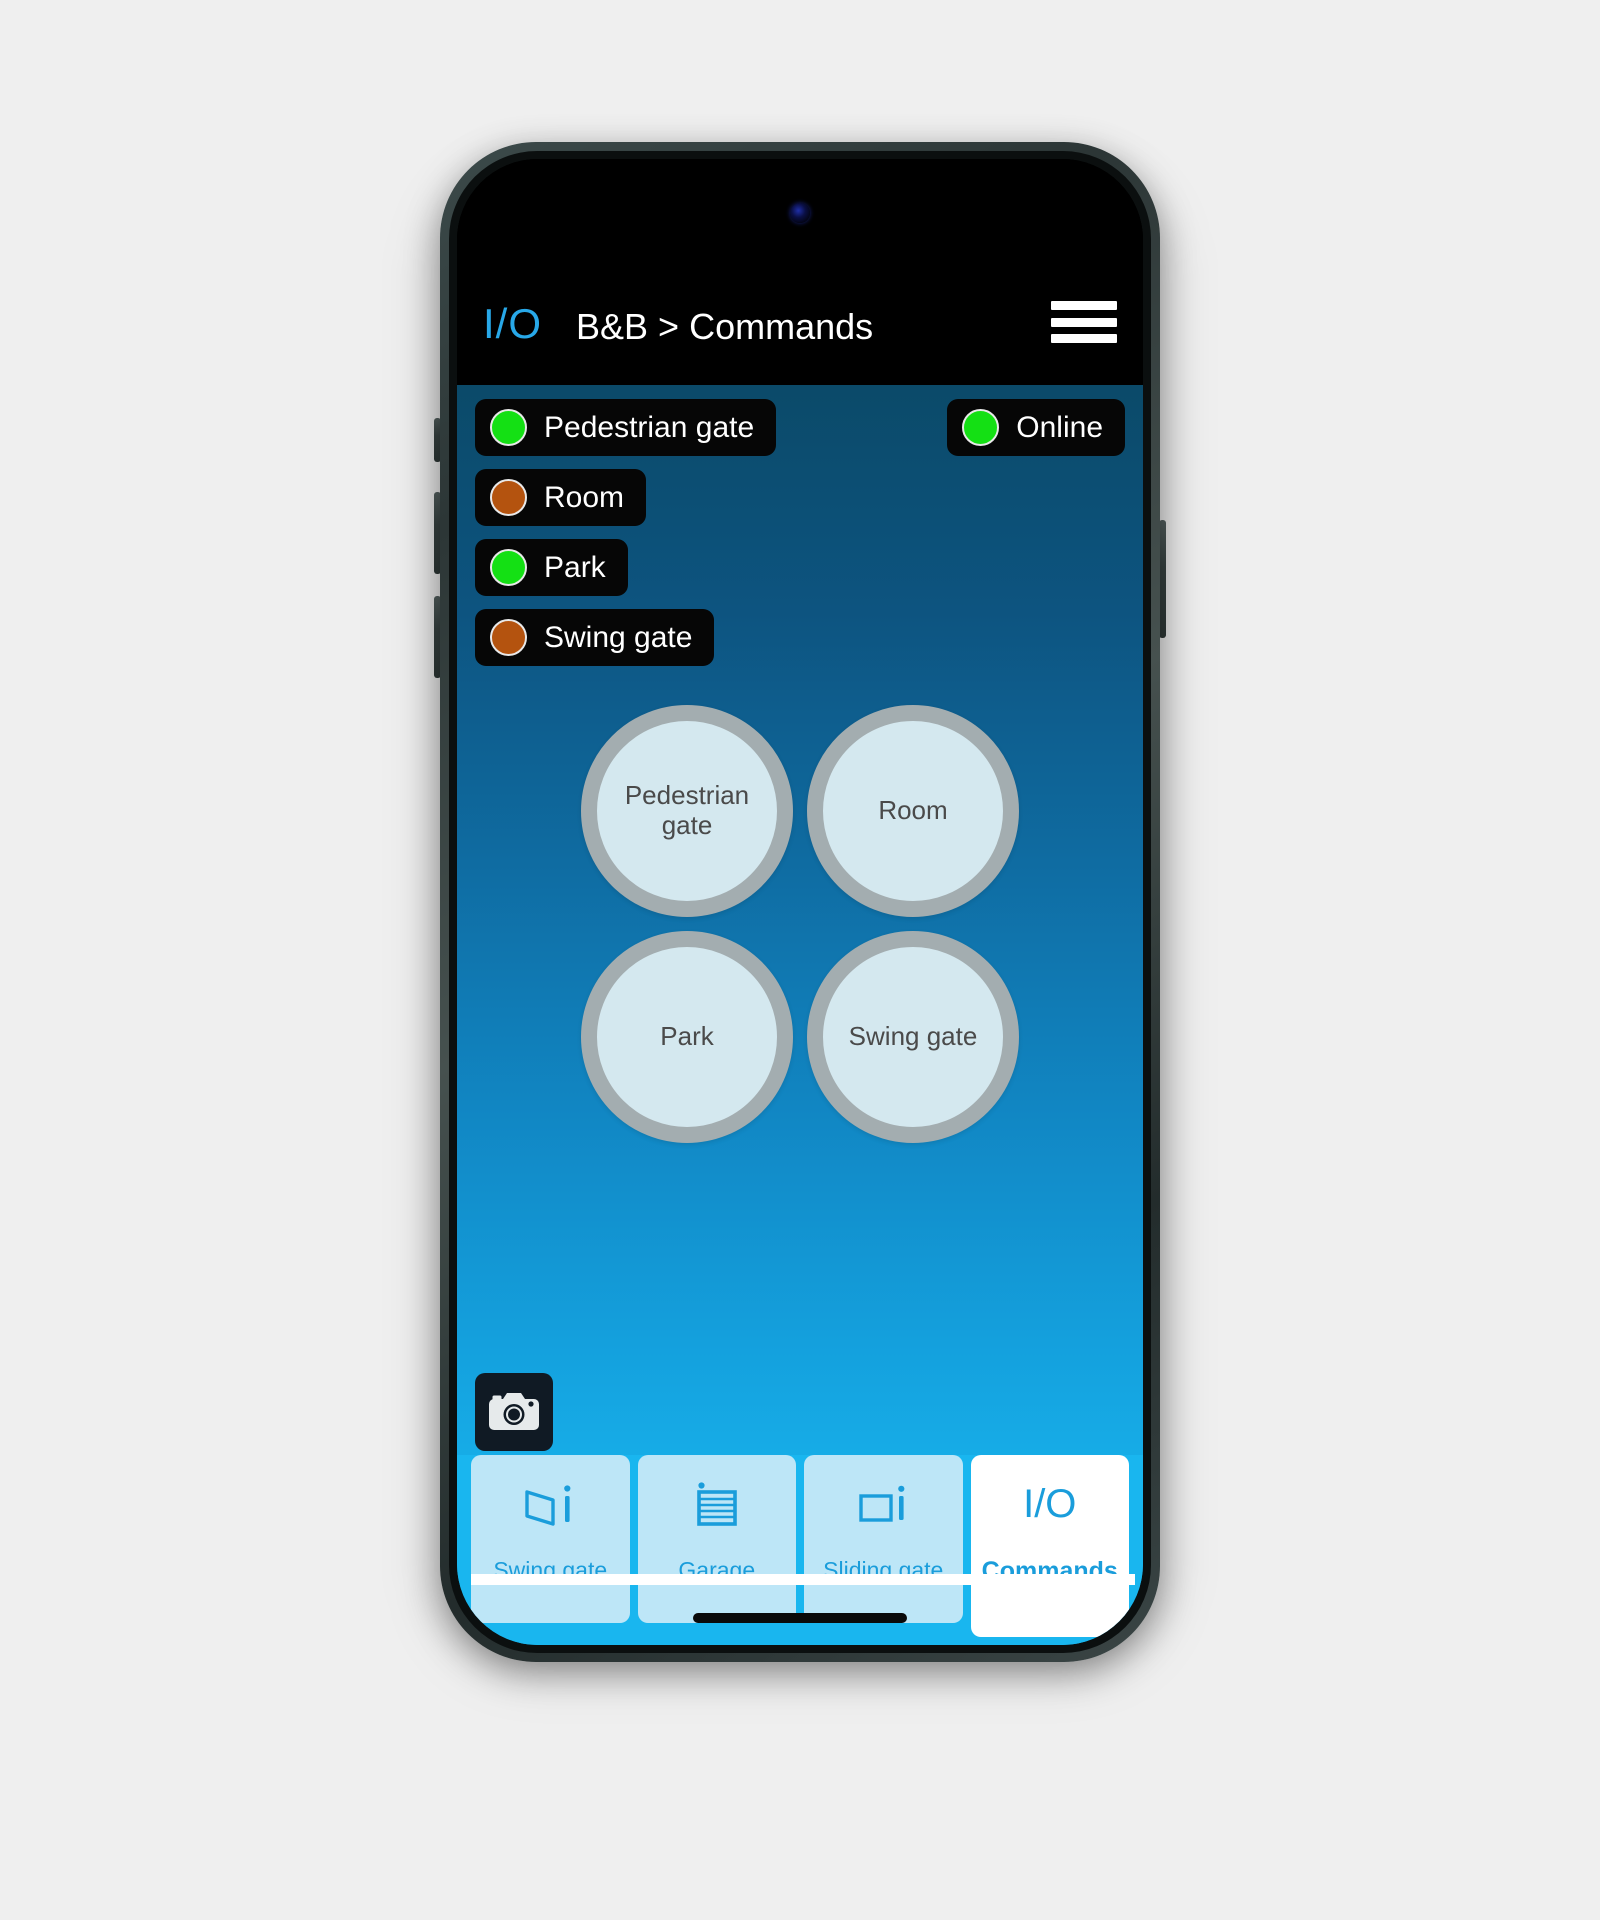 This screenshot has height=1920, width=1600. I want to click on tab-sliding-gate: Sliding gate, so click(883, 1539).